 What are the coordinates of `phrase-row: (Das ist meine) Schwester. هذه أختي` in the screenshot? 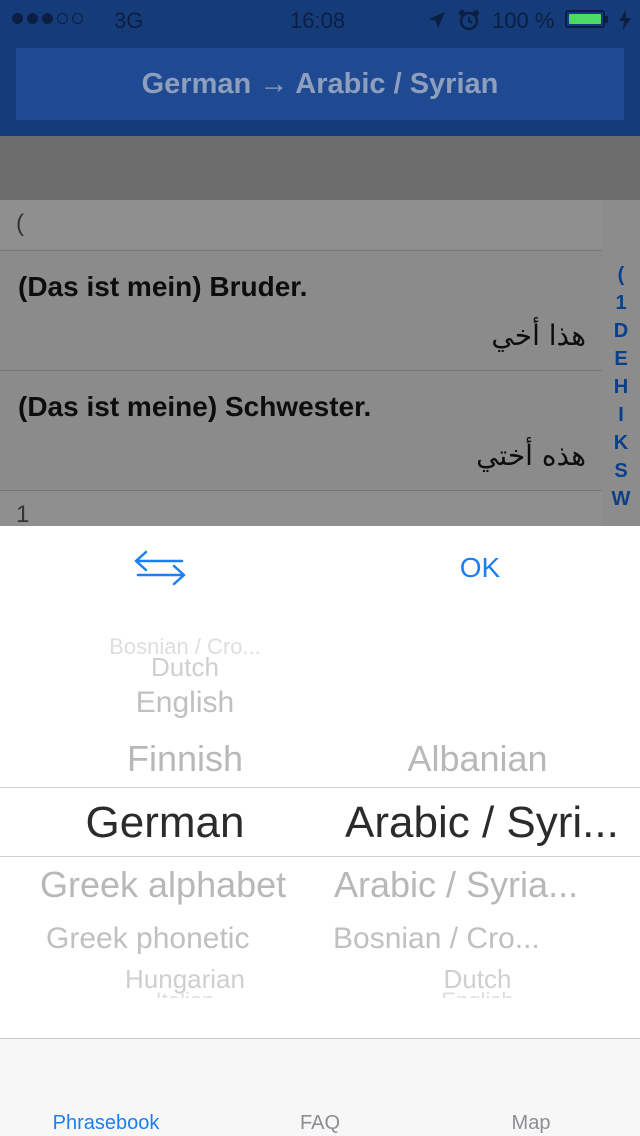 It's located at (301, 430).